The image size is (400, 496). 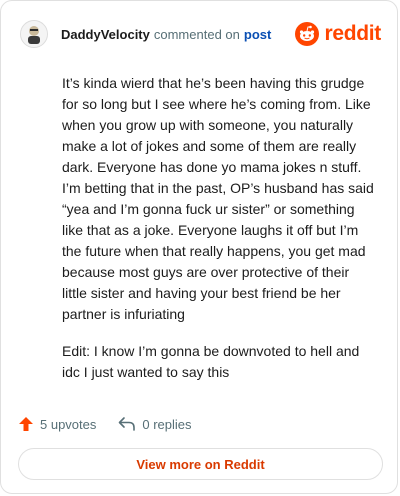 I want to click on comment-header: DaddyVelocity commented on post reddit, so click(x=200, y=34).